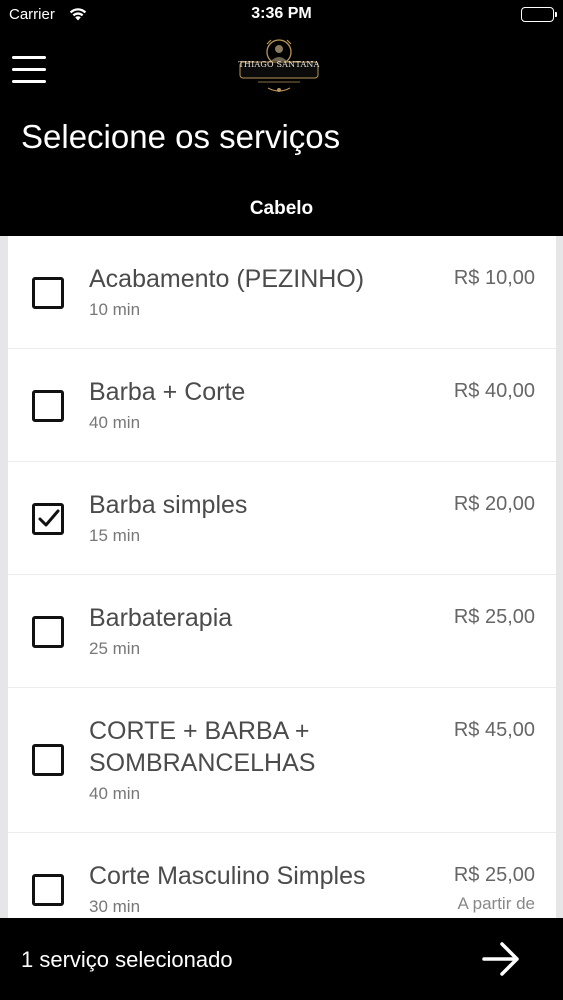 The image size is (563, 1000). I want to click on hamburger-menu-icon, so click(29, 71).